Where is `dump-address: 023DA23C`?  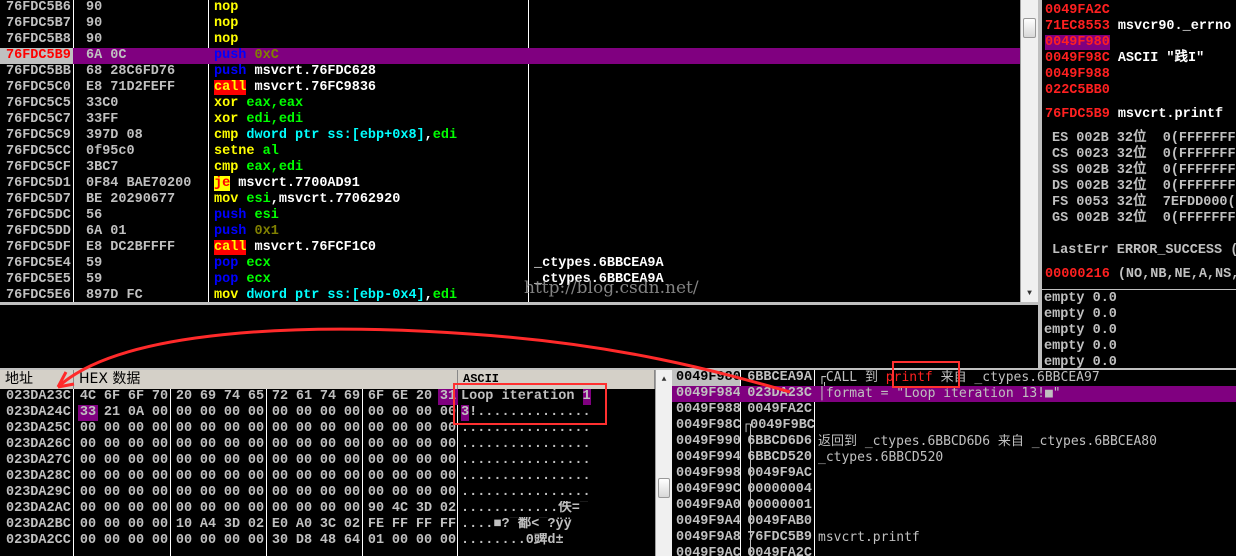 dump-address: 023DA23C is located at coordinates (40, 397).